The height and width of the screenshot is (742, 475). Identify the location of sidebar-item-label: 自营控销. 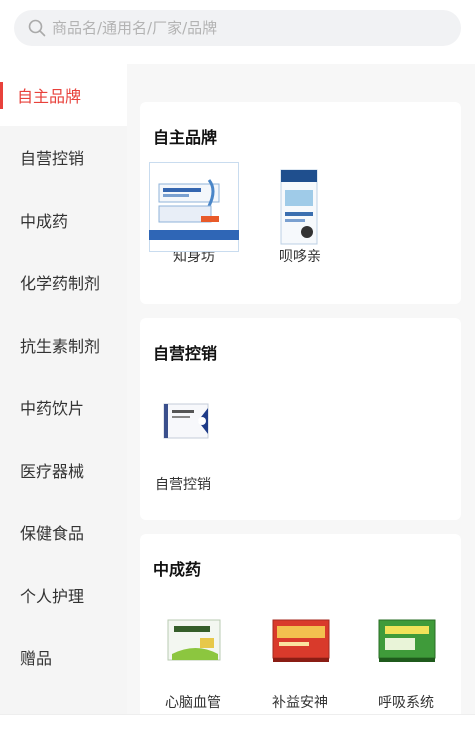
(52, 159).